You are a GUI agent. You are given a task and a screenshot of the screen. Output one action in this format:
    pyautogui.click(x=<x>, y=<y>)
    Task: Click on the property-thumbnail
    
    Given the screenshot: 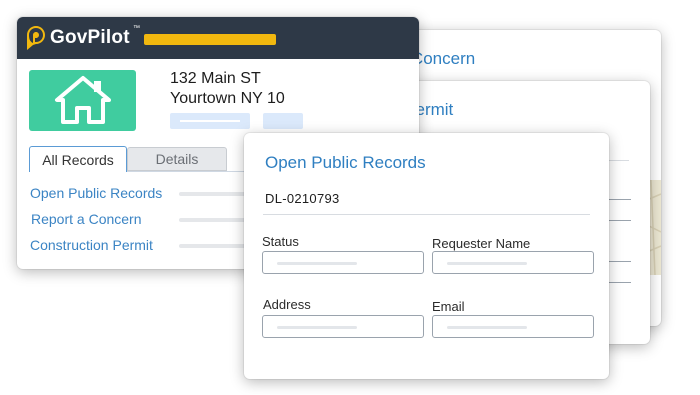 What is the action you would take?
    pyautogui.click(x=82, y=100)
    